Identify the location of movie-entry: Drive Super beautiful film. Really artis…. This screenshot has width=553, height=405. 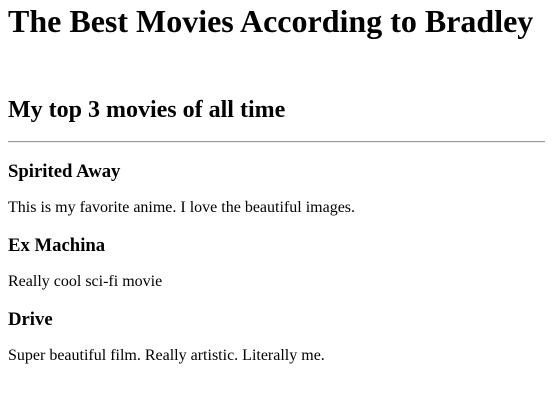
(276, 337).